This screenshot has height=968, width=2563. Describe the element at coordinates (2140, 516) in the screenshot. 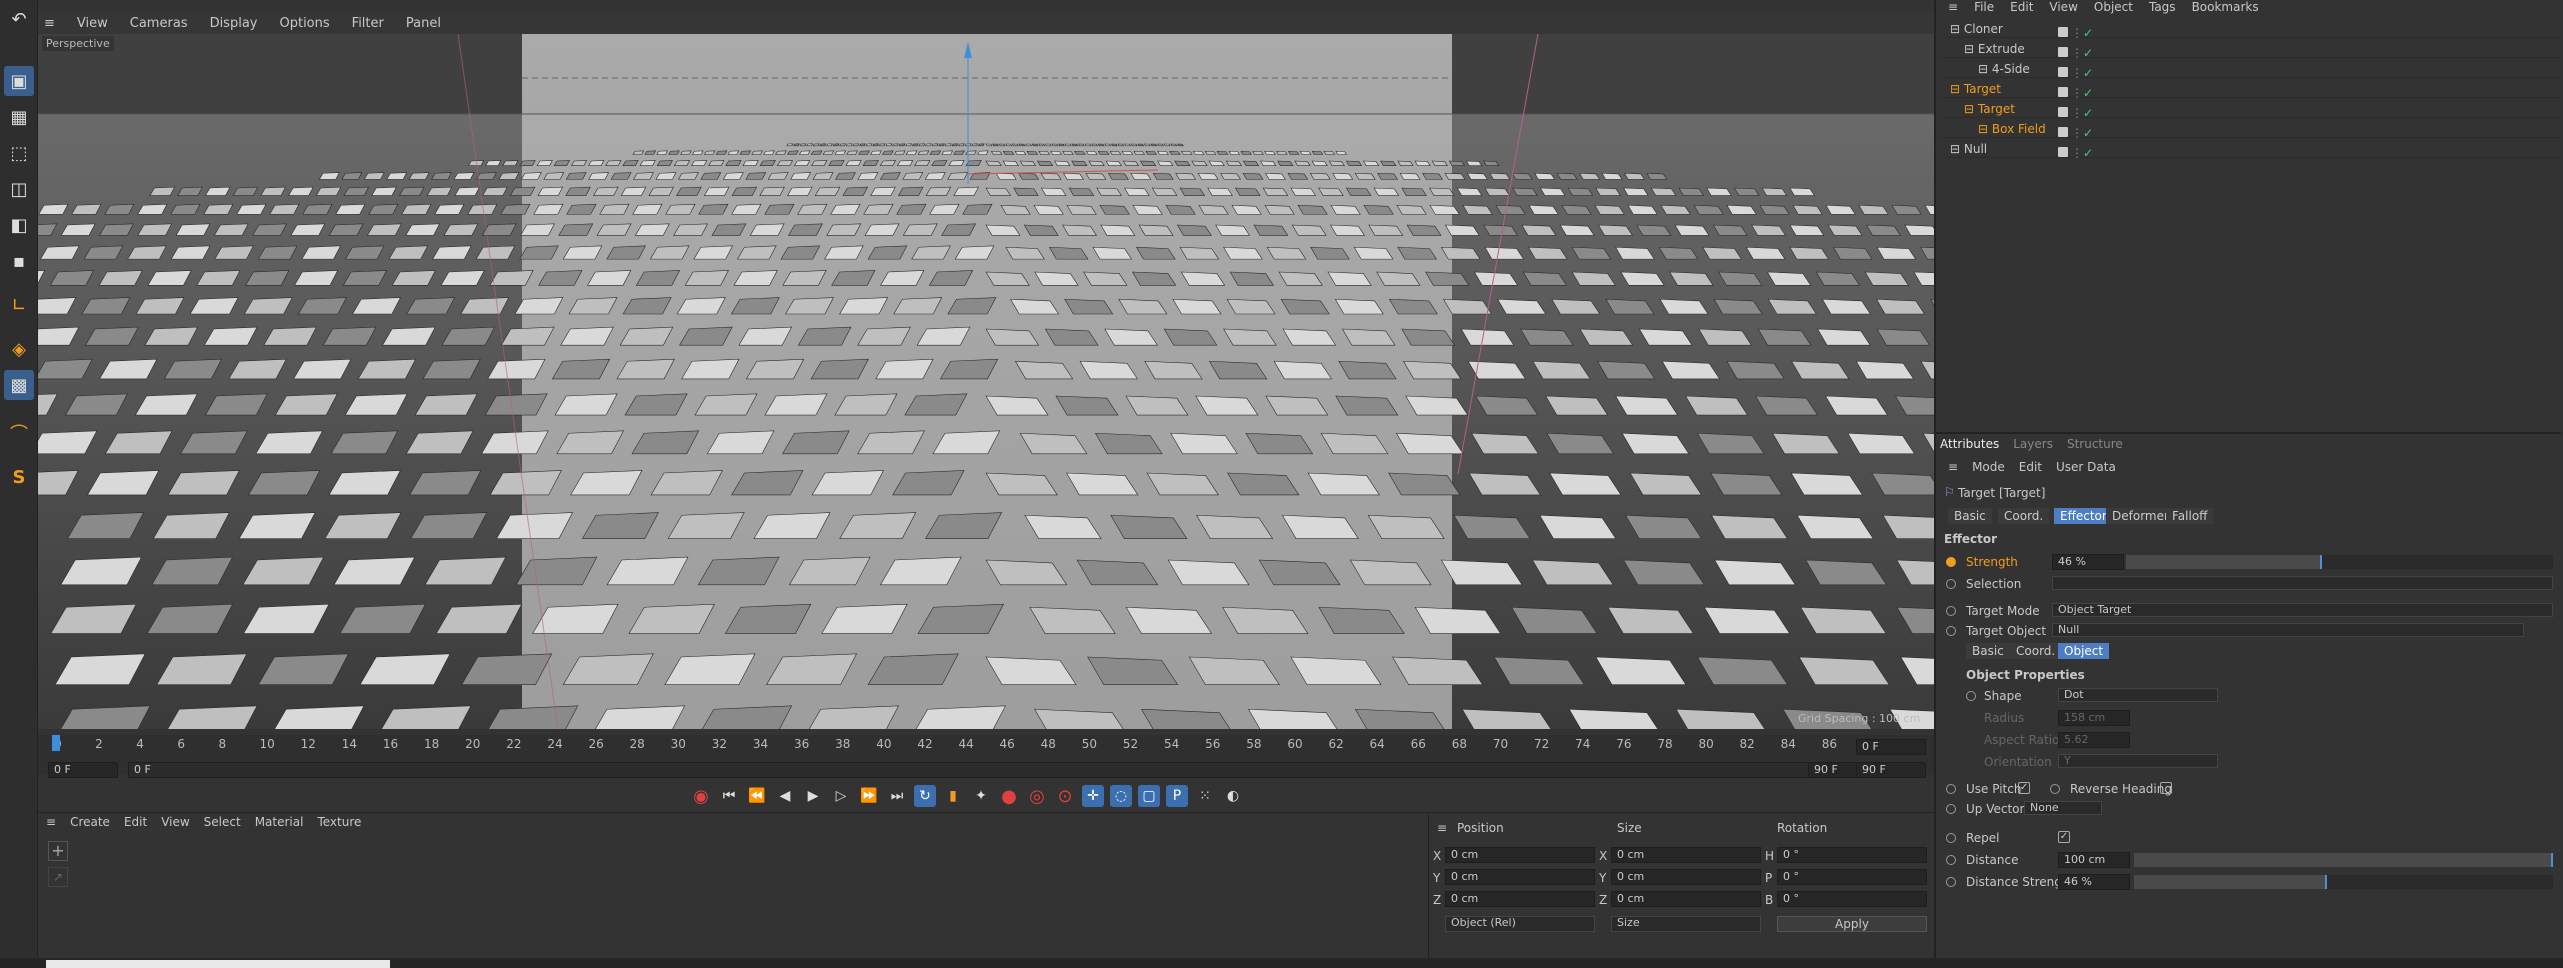

I see `subtab-deformer: Deformer` at that location.